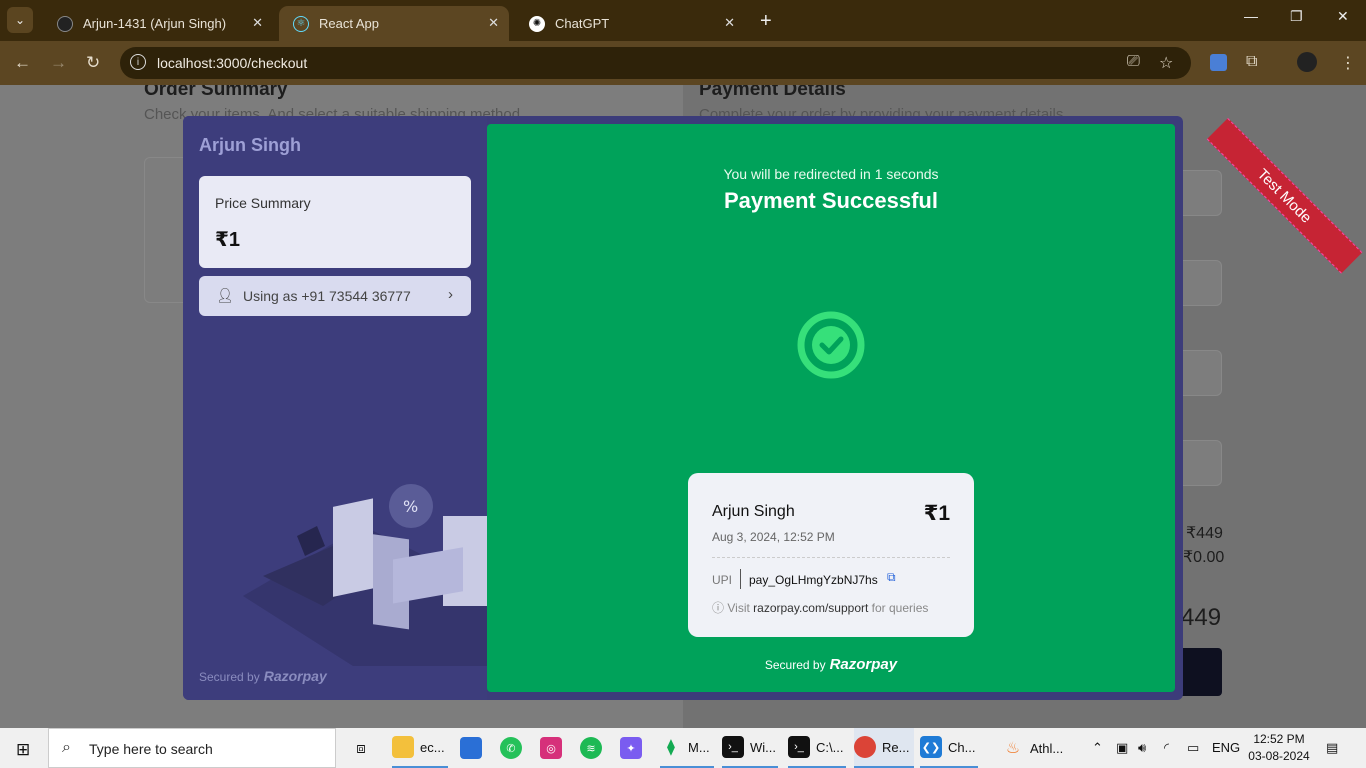 This screenshot has width=1366, height=768. I want to click on browser-toolbar: ← → ↻ i localhost:3000/checkout ⎚ ☆ ⧉ ⋮, so click(683, 63).